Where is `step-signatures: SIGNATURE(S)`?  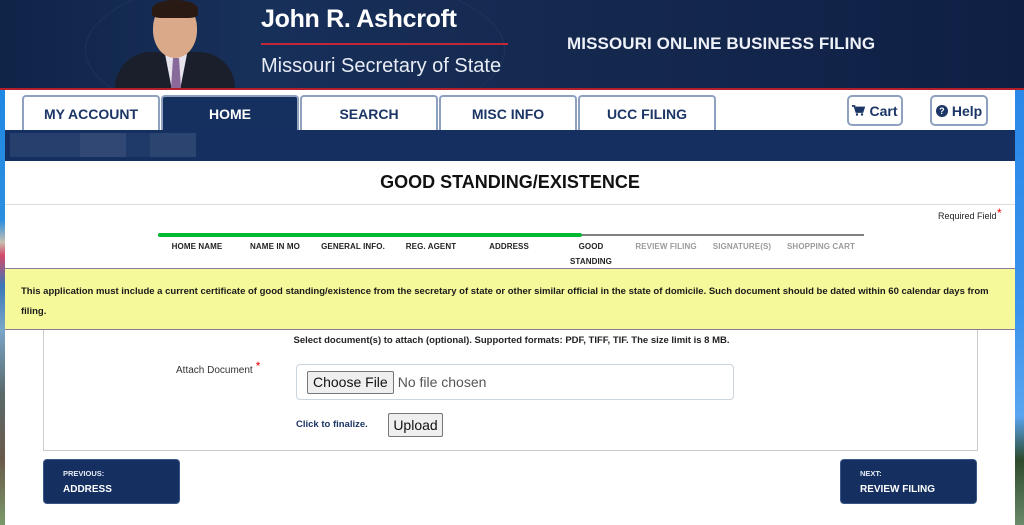
step-signatures: SIGNATURE(S) is located at coordinates (742, 246).